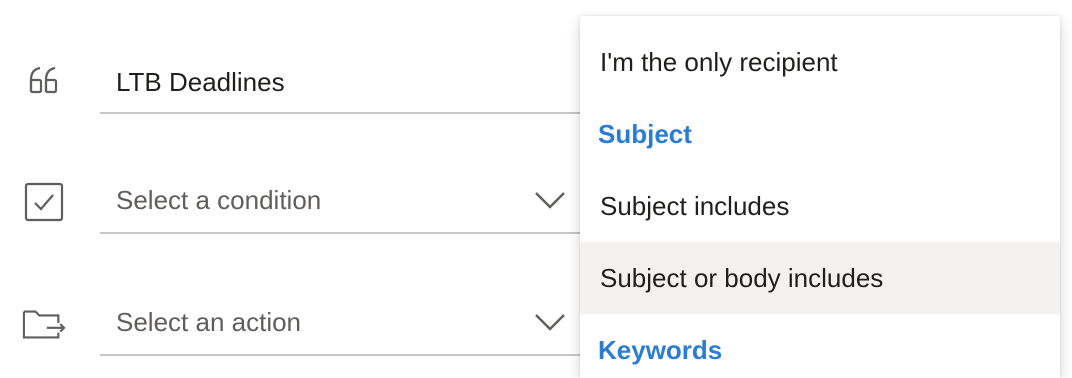 Image resolution: width=1072 pixels, height=378 pixels. Describe the element at coordinates (340, 83) in the screenshot. I see `rule-name-input: LTB Deadlines` at that location.